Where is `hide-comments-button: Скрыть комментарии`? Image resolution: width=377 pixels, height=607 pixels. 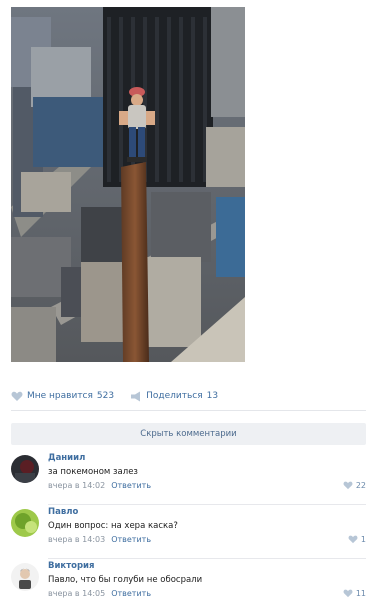 hide-comments-button: Скрыть комментарии is located at coordinates (188, 434).